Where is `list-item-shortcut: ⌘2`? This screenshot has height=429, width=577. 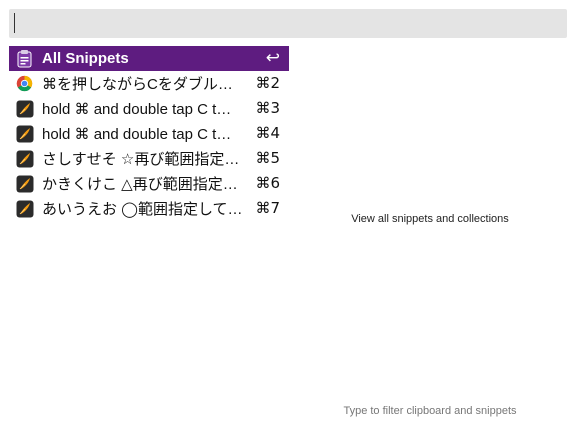
list-item-shortcut: ⌘2 is located at coordinates (267, 83).